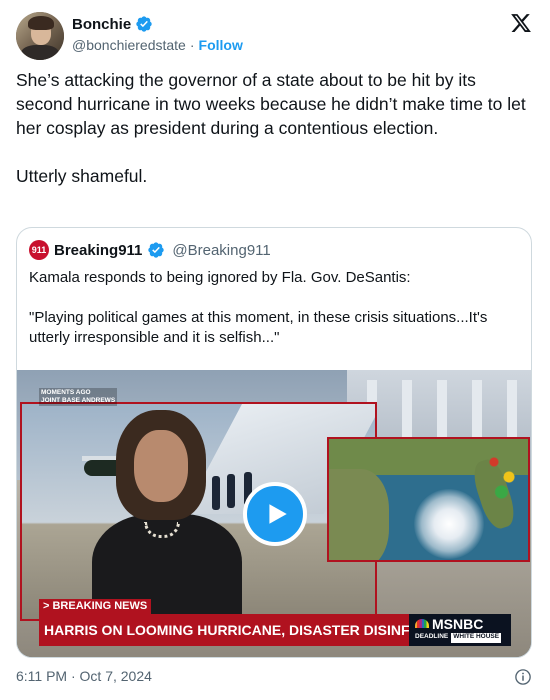 This screenshot has height=700, width=550. I want to click on show-tag: WHITE HOUSE, so click(476, 638).